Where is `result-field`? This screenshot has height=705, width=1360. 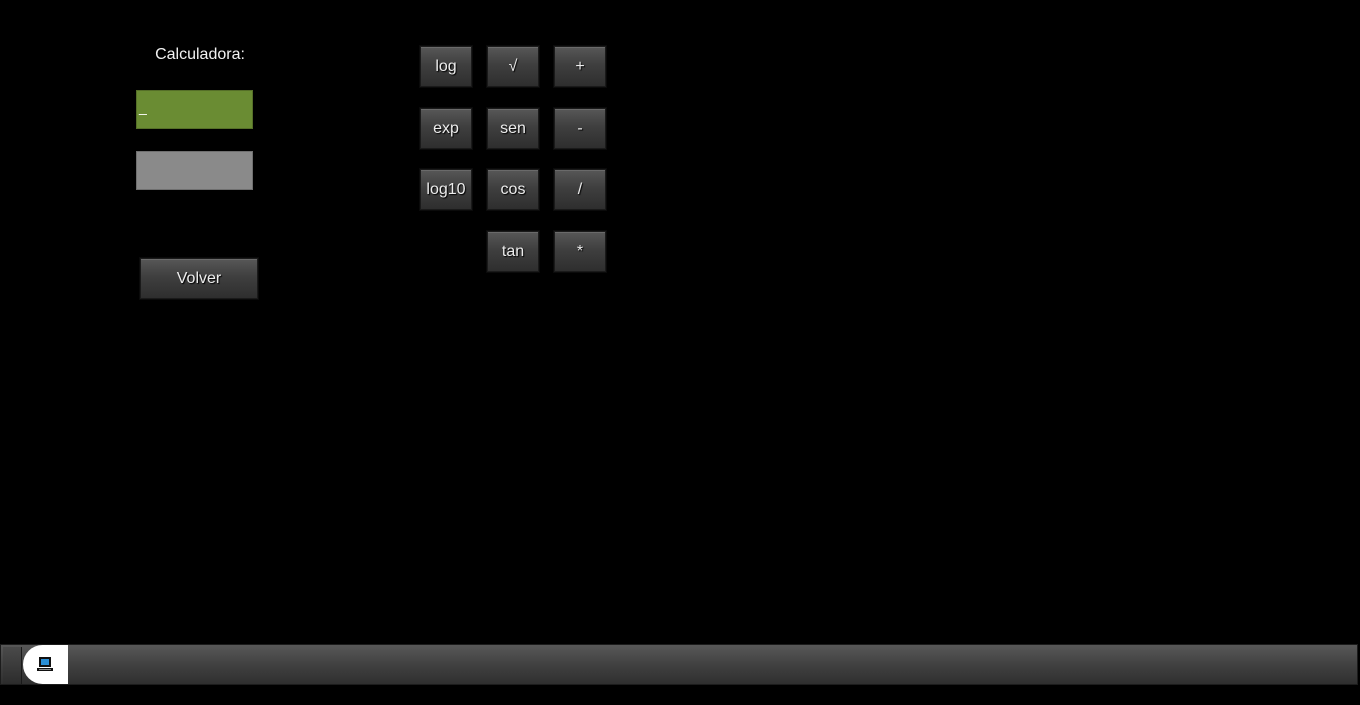
result-field is located at coordinates (194, 170).